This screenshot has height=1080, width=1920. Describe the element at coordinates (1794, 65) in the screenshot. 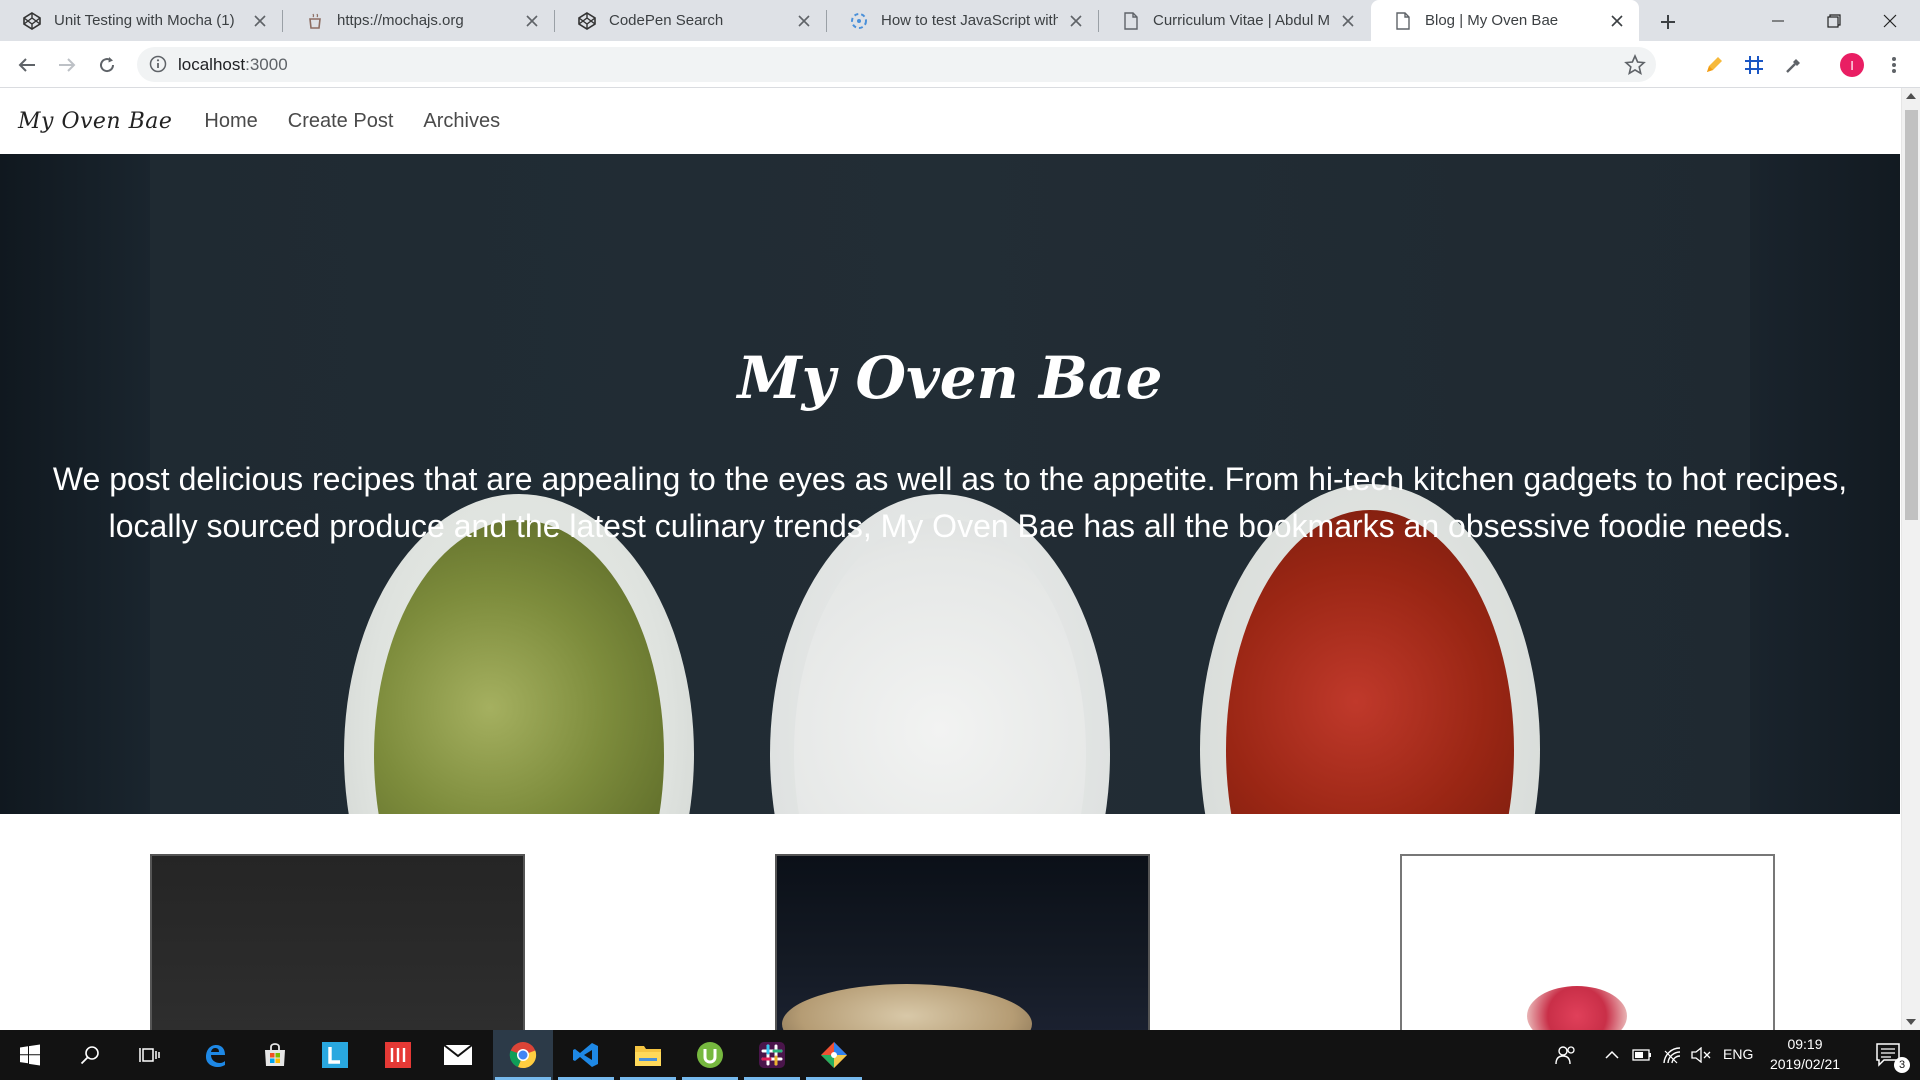

I see `eyedropper-icon` at that location.